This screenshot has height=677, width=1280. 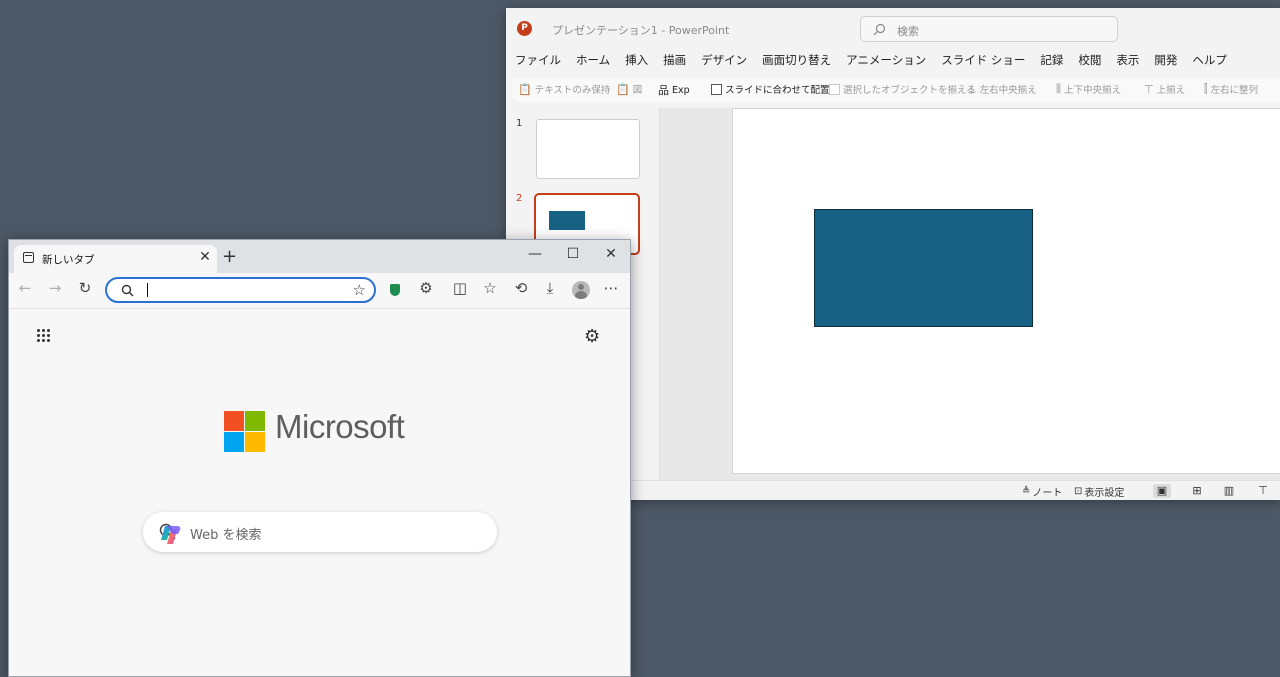 What do you see at coordinates (525, 89) in the screenshot?
I see `paste-text-icon: 📋` at bounding box center [525, 89].